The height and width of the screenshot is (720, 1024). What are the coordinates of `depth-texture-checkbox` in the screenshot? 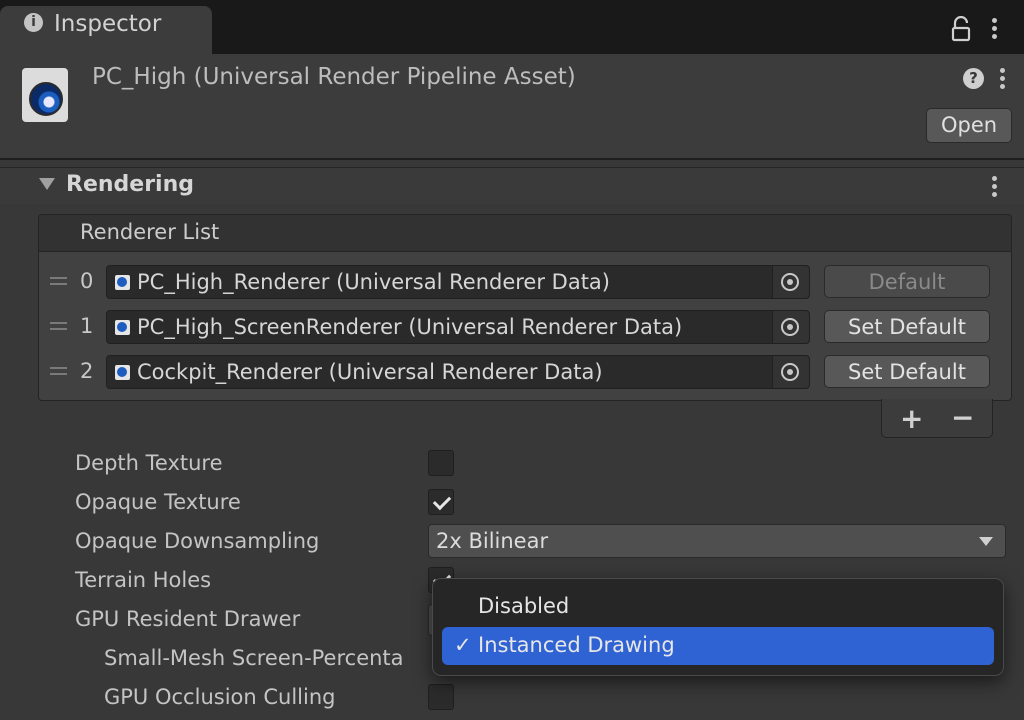 It's located at (441, 463).